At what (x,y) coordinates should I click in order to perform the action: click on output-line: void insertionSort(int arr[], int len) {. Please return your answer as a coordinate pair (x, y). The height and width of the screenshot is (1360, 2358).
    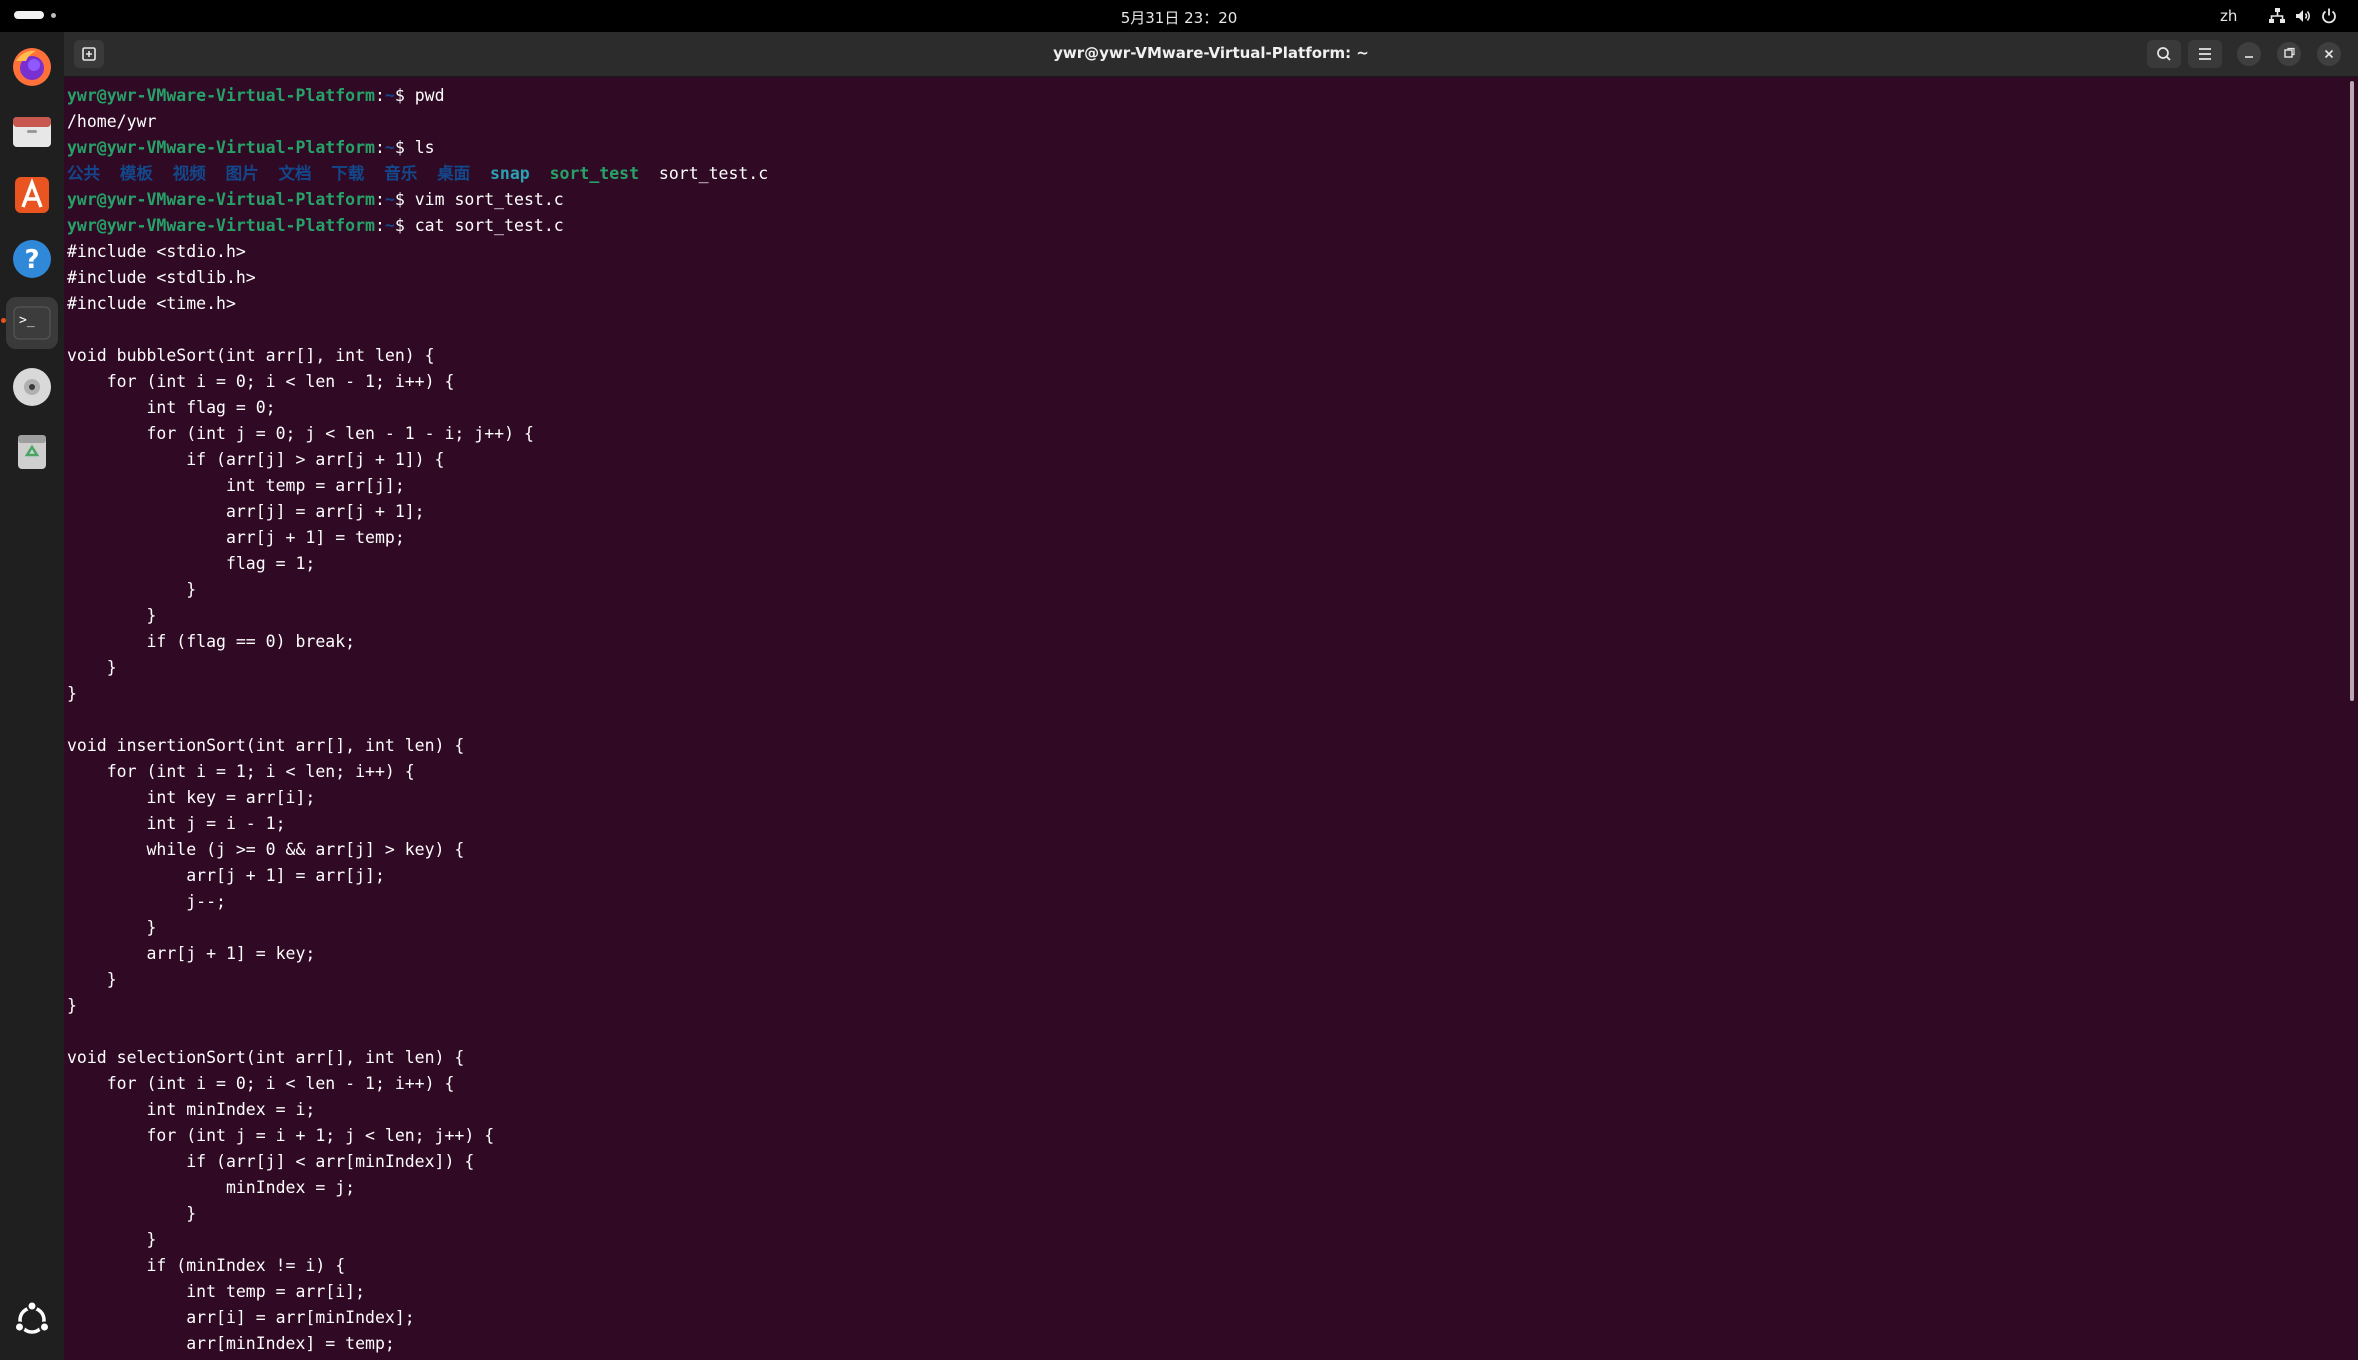
    Looking at the image, I should click on (417, 746).